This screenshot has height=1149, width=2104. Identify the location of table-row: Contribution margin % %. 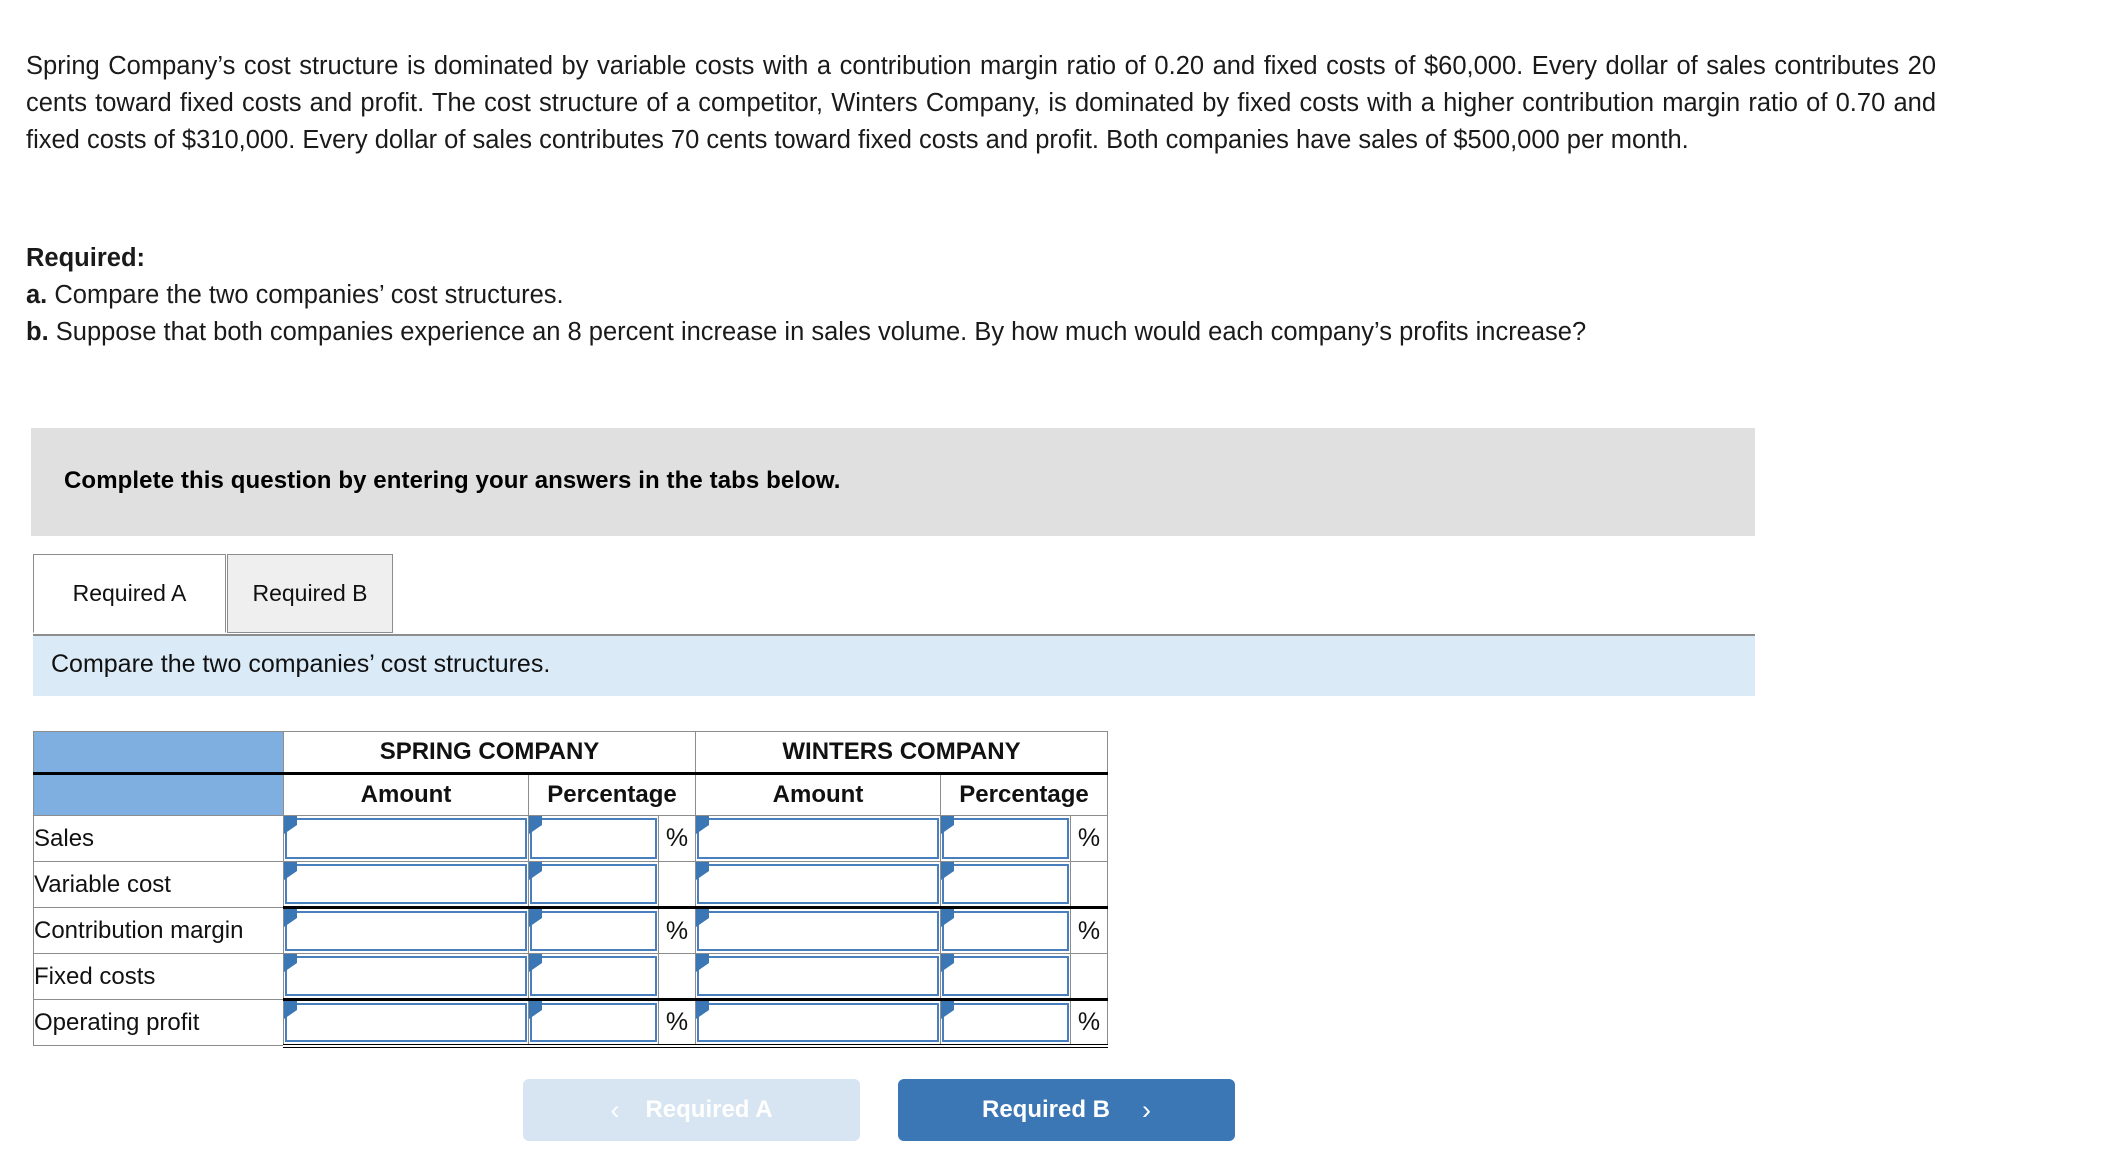
(570, 930).